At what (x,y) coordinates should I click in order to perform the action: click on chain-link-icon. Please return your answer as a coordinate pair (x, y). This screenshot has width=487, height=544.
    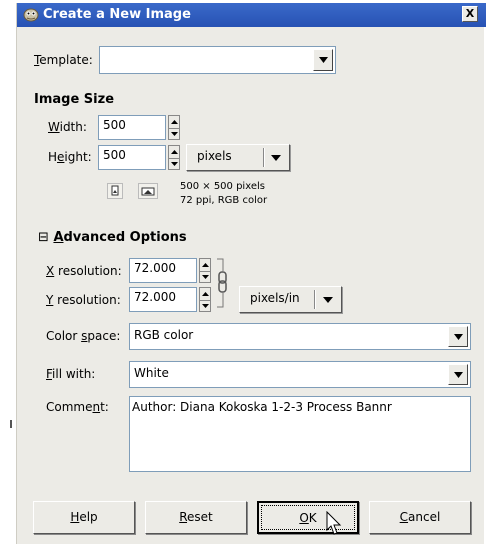
    Looking at the image, I should click on (223, 285).